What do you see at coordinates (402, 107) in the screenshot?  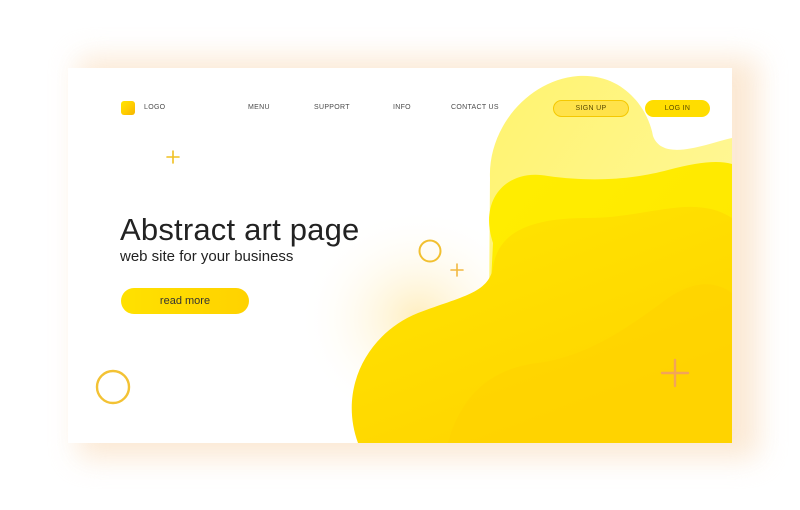 I see `nav-info-link: INFO` at bounding box center [402, 107].